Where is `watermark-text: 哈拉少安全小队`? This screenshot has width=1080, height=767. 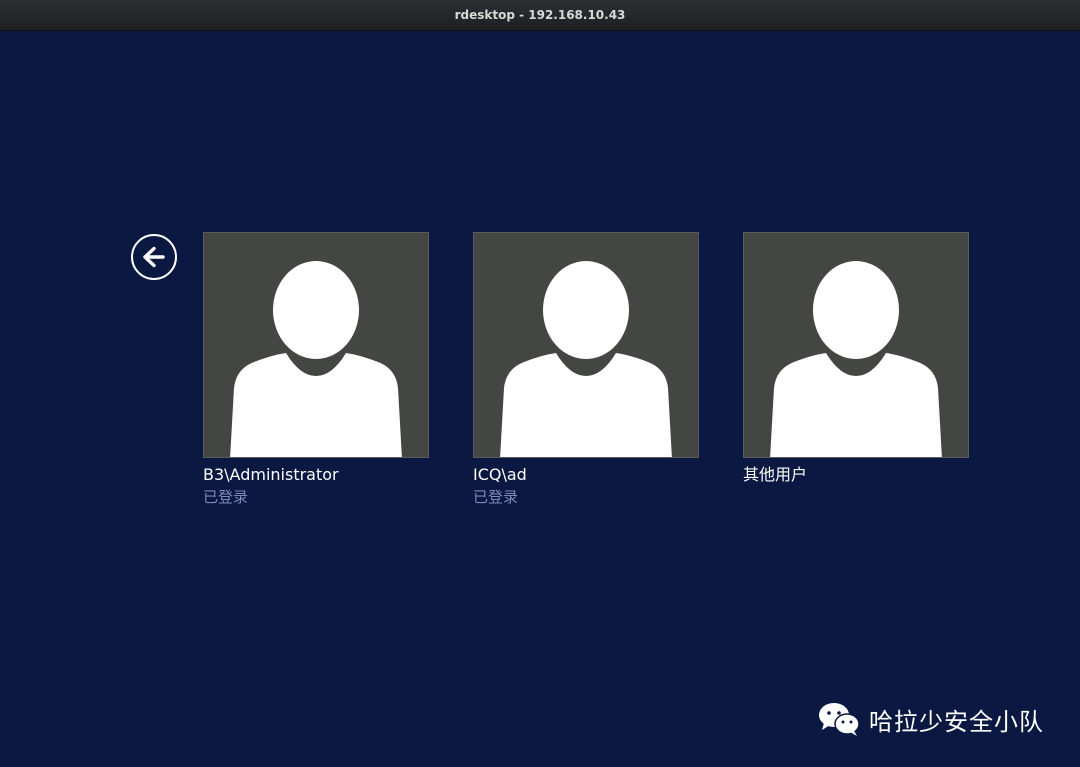 watermark-text: 哈拉少安全小队 is located at coordinates (956, 721).